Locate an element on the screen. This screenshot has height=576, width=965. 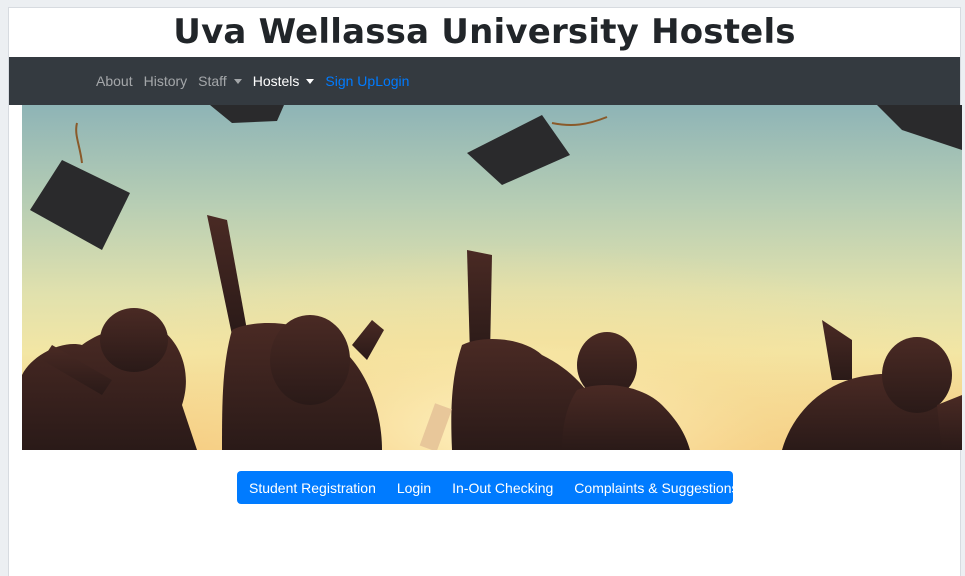
nav-staff-label: Staff is located at coordinates (212, 81).